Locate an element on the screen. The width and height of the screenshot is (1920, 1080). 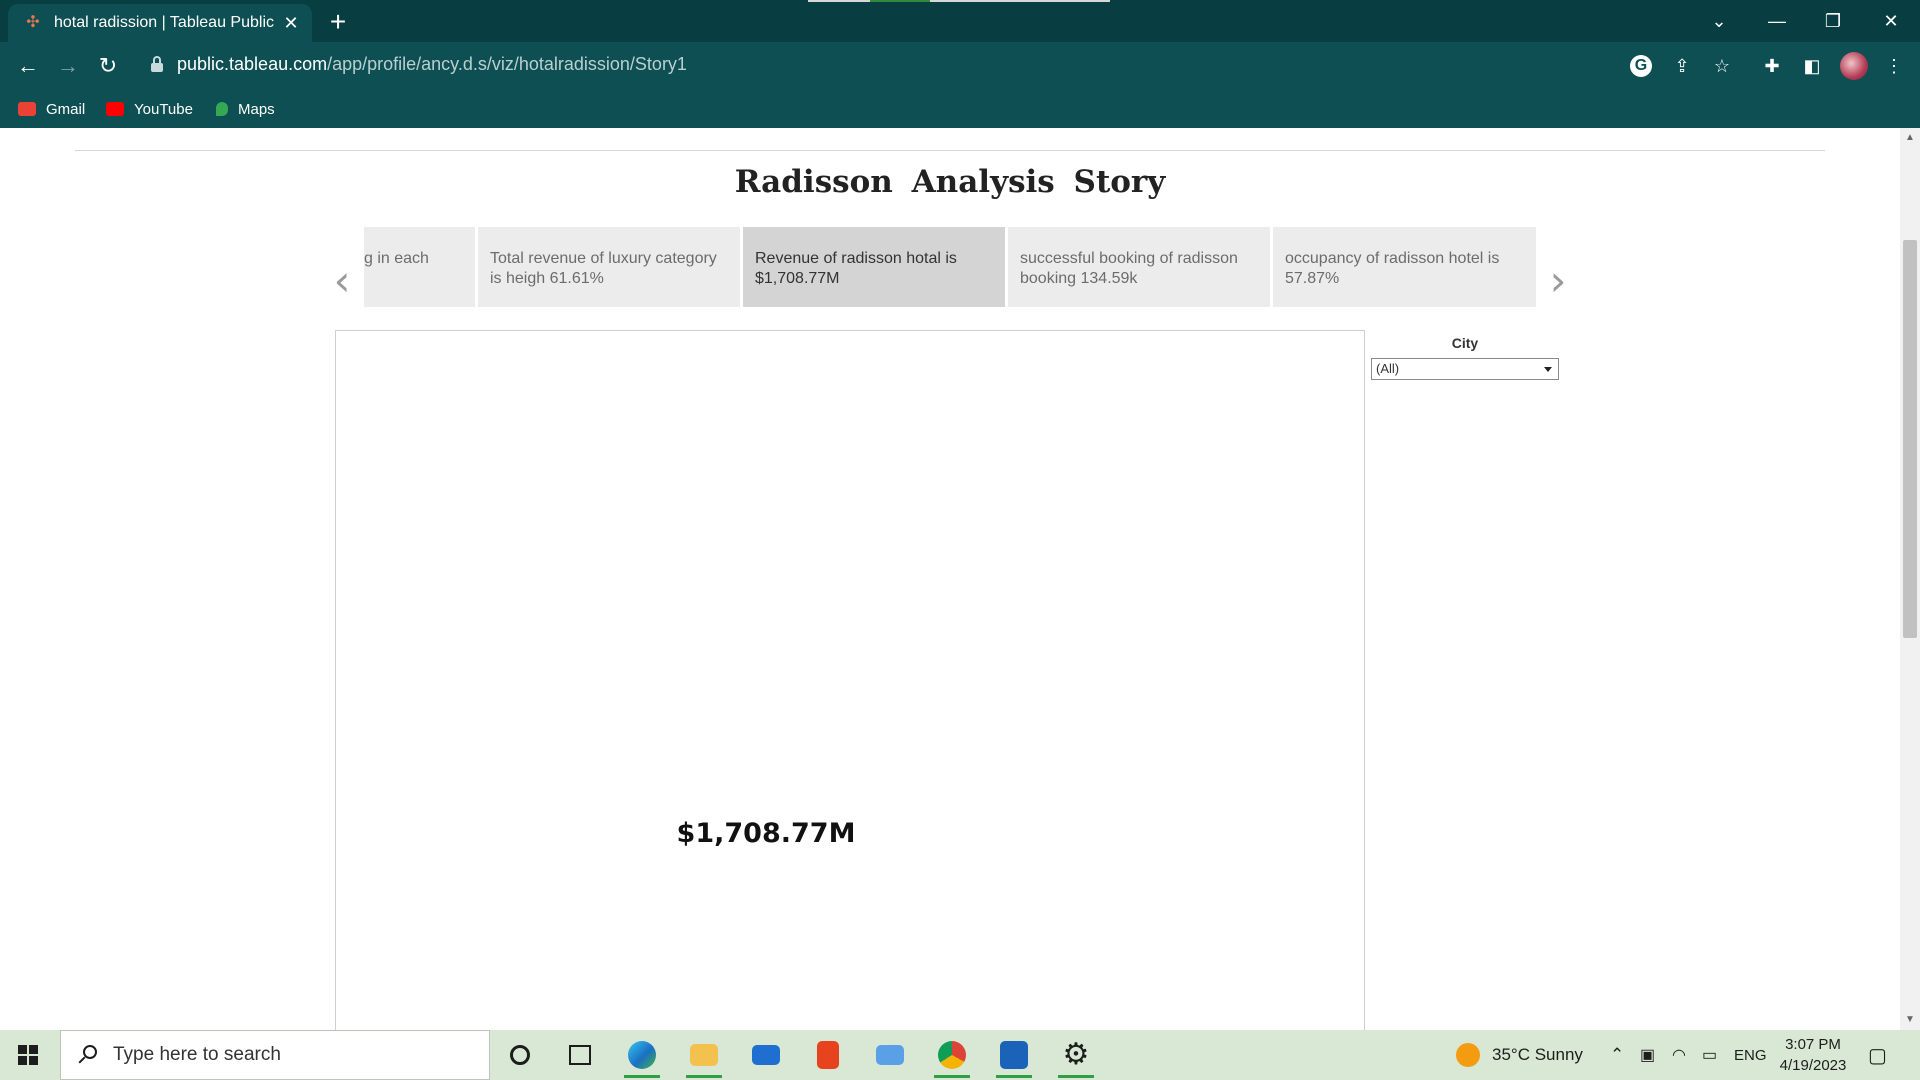
settings-gear-icon: ⚙ is located at coordinates (1076, 1056).